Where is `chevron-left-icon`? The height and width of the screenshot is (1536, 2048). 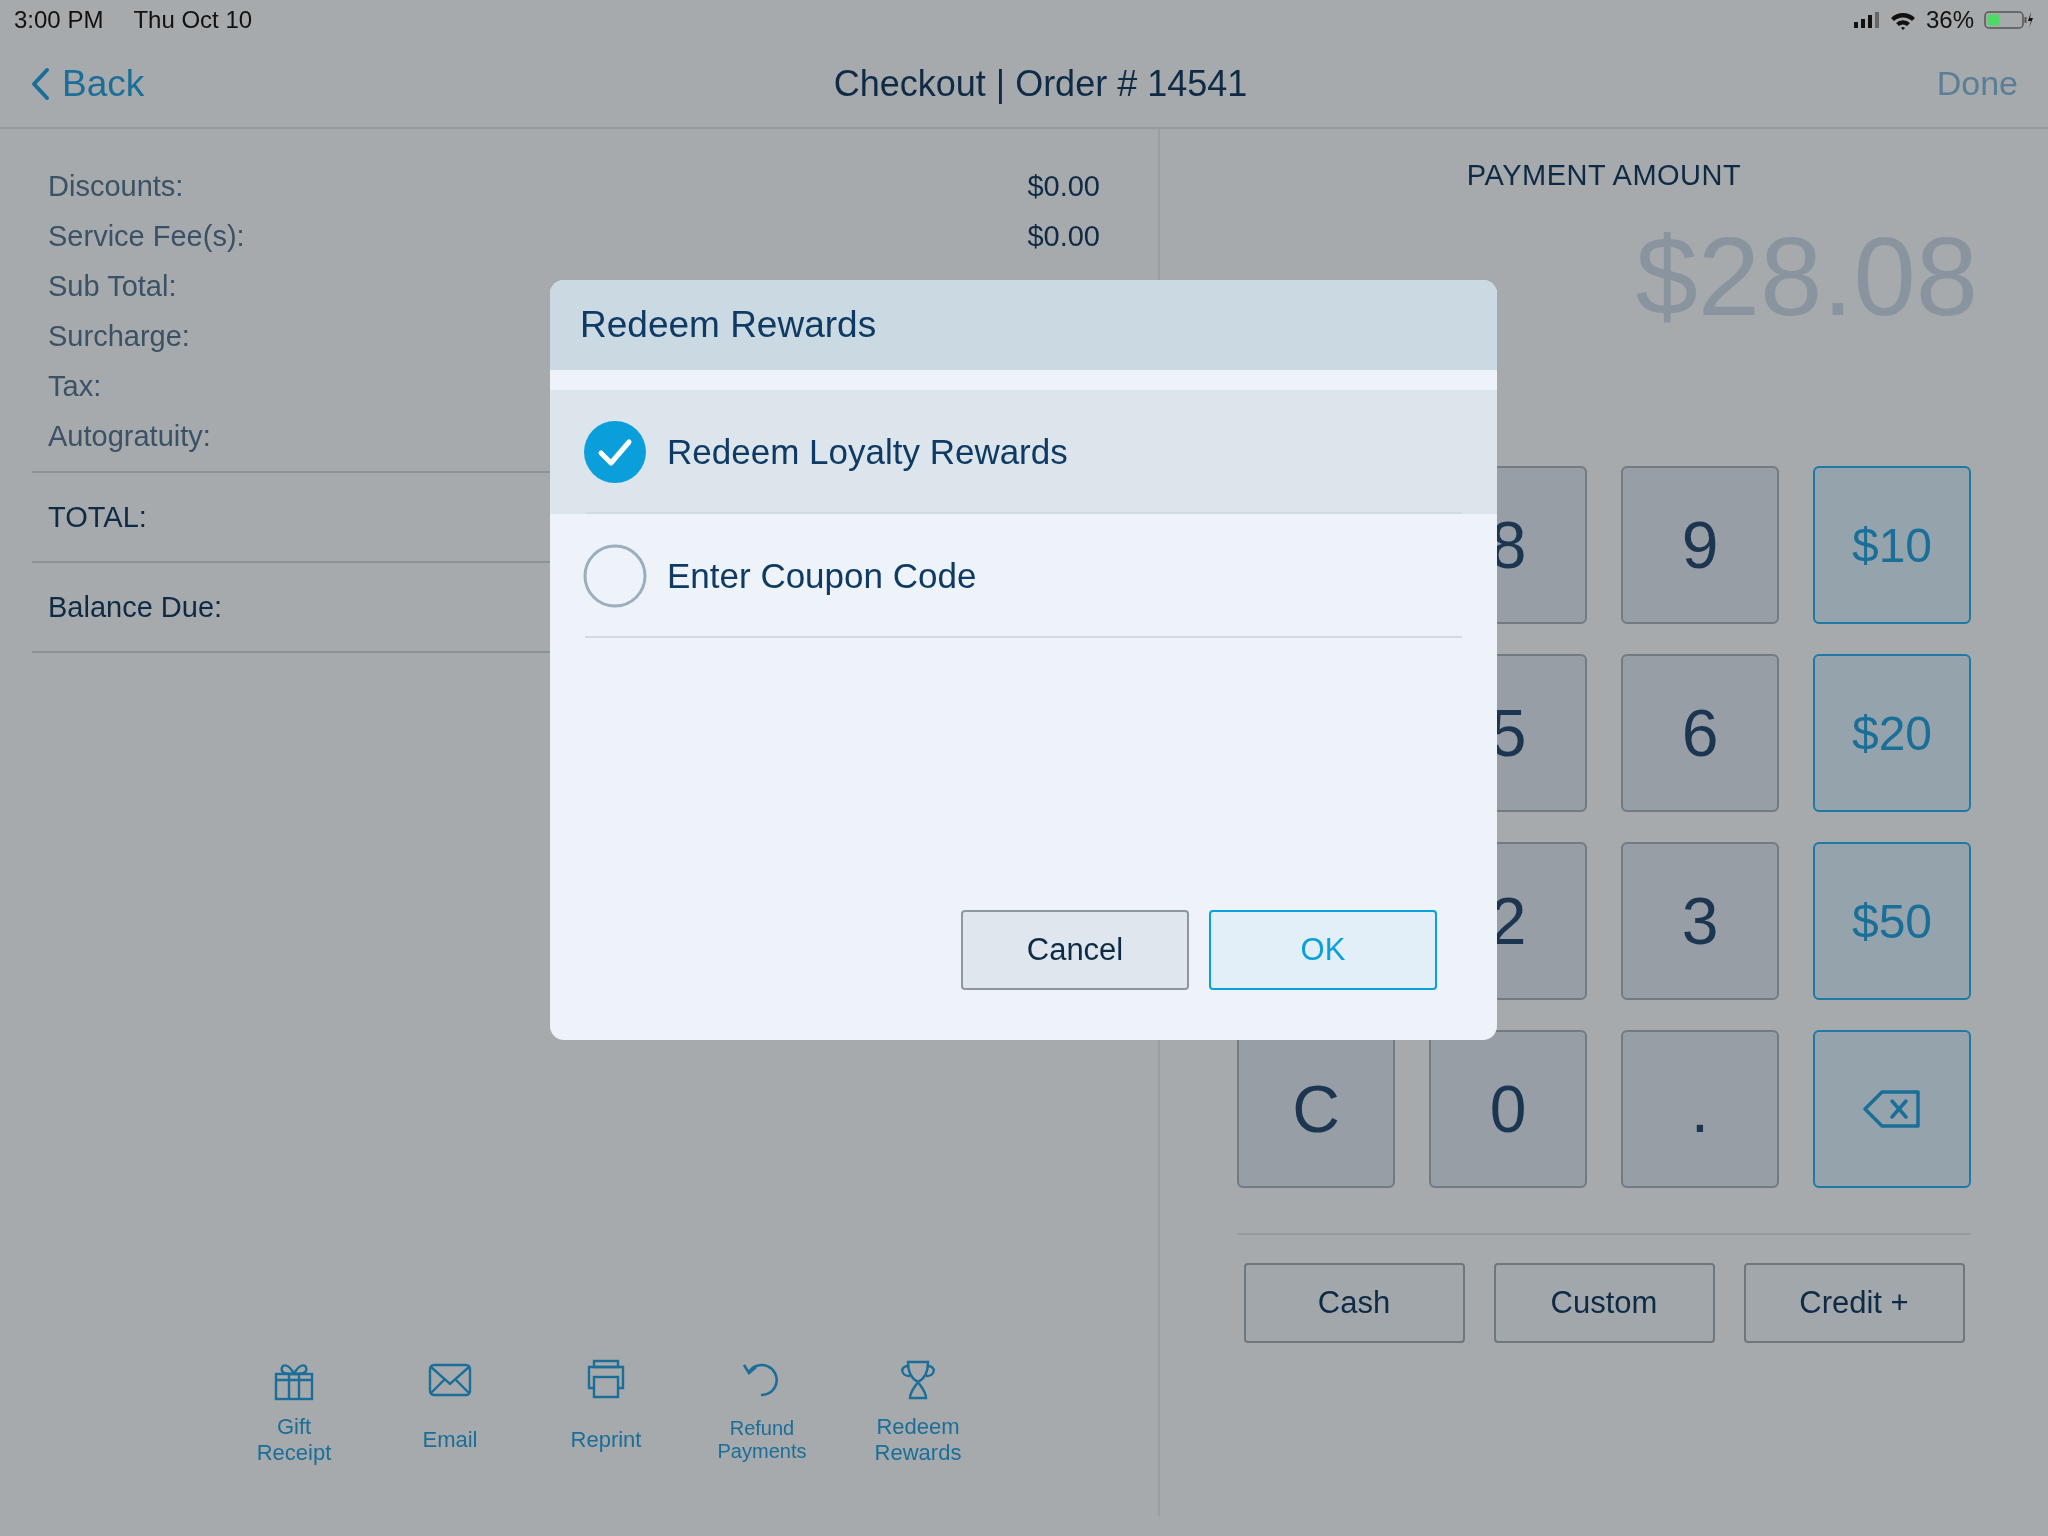 chevron-left-icon is located at coordinates (40, 83).